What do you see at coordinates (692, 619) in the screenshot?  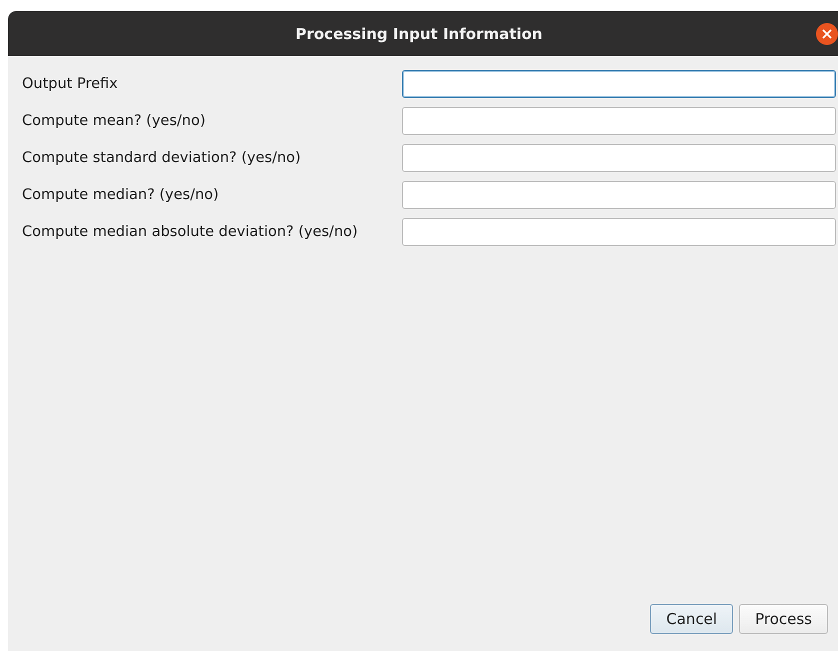 I see `dialog-button: Cancel` at bounding box center [692, 619].